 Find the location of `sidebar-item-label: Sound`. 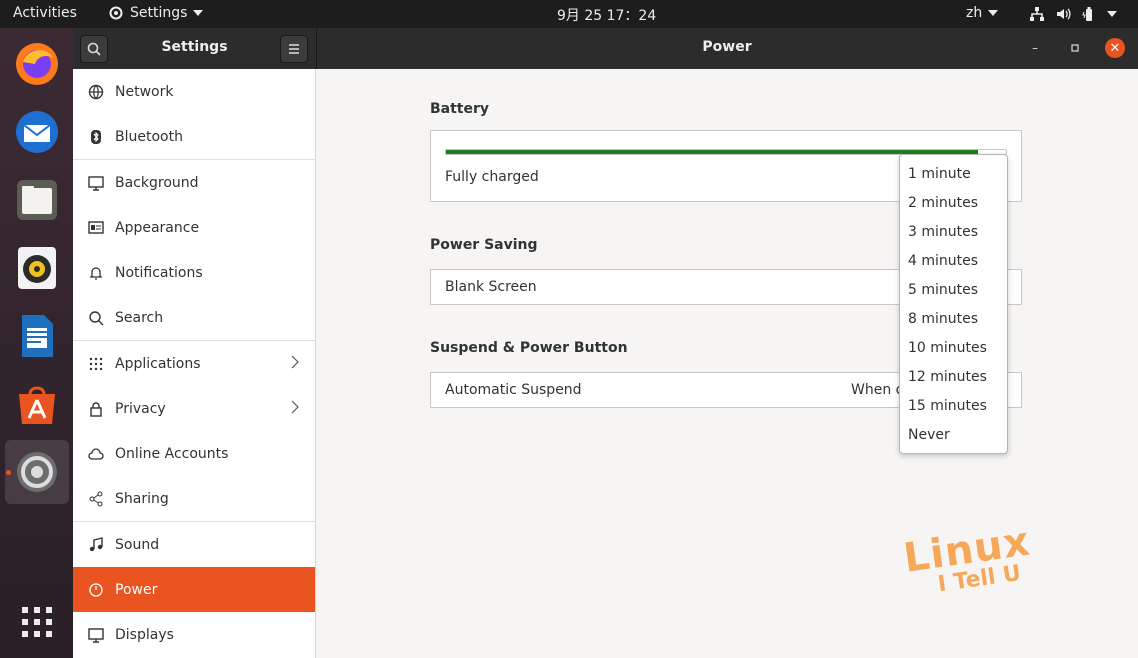

sidebar-item-label: Sound is located at coordinates (137, 544).